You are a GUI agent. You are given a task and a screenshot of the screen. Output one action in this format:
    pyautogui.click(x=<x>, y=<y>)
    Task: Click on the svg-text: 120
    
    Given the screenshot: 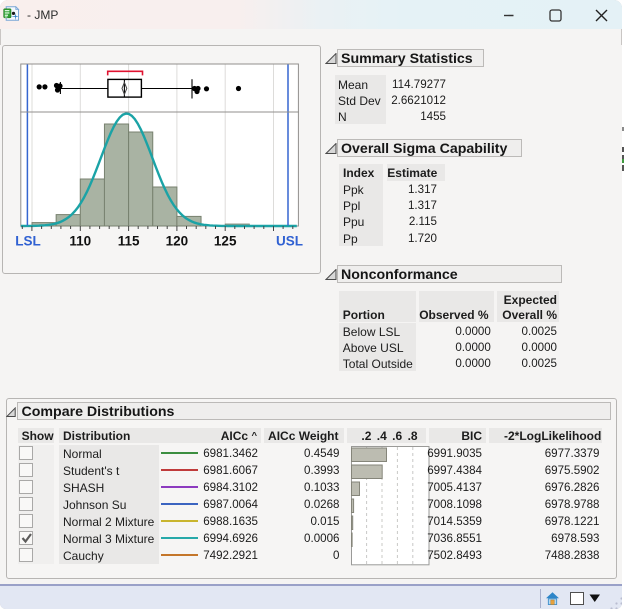 What is the action you would take?
    pyautogui.click(x=177, y=241)
    